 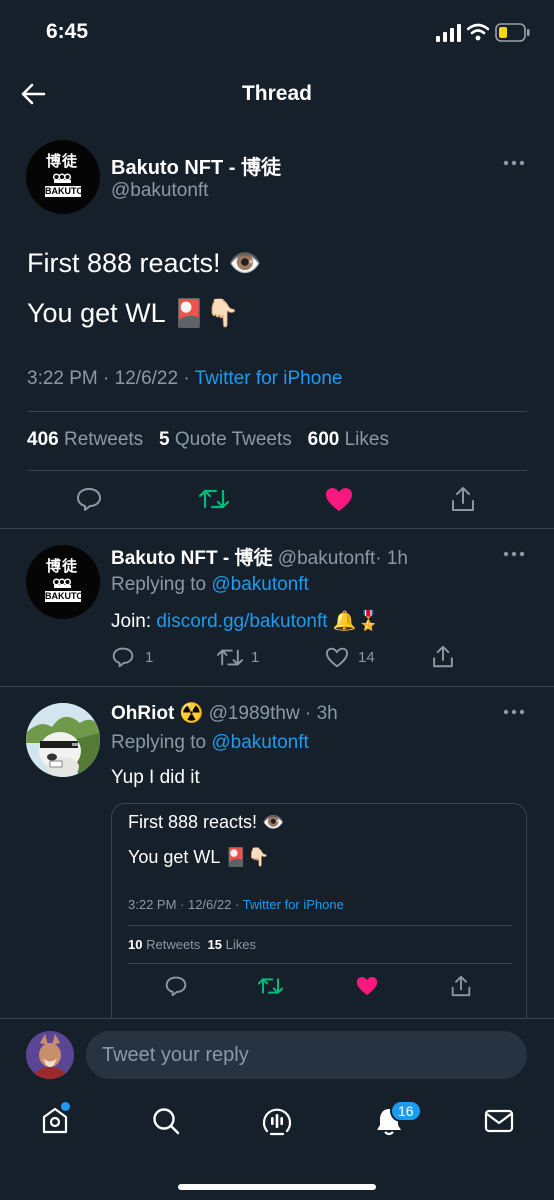 What do you see at coordinates (277, 1121) in the screenshot?
I see `tab-spaces` at bounding box center [277, 1121].